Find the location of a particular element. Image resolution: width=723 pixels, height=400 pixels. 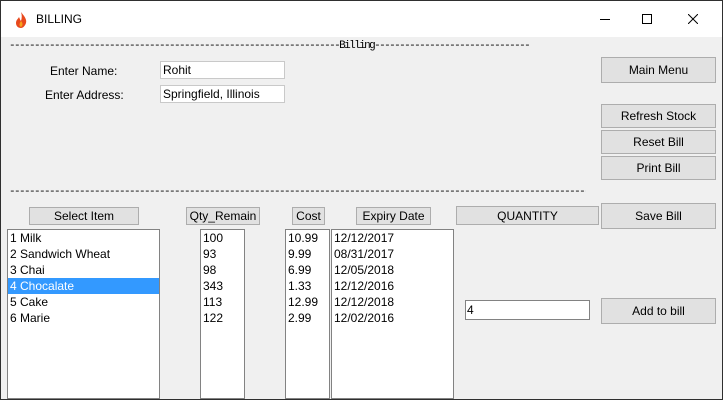

name-input is located at coordinates (222, 70).